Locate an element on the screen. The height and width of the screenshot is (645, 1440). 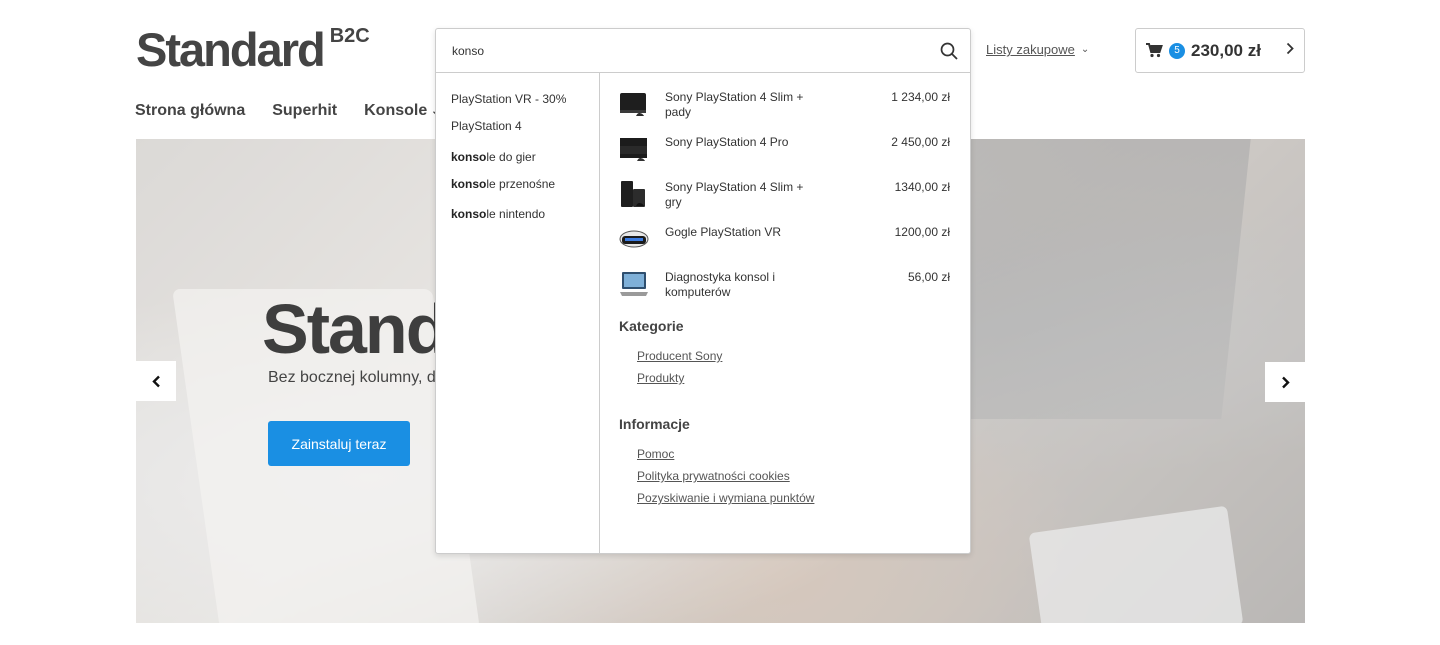
suggestion-item: PlayStation 4 is located at coordinates (525, 131).